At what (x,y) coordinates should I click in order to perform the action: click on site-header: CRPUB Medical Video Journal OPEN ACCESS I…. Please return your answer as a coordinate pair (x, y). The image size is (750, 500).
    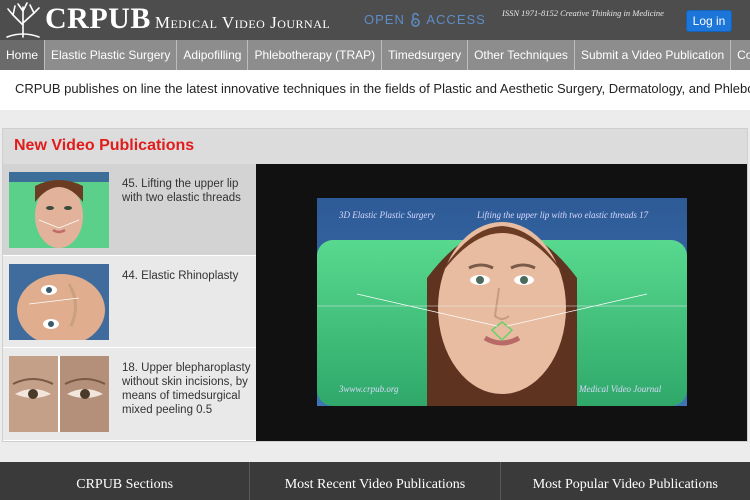
    Looking at the image, I should click on (375, 20).